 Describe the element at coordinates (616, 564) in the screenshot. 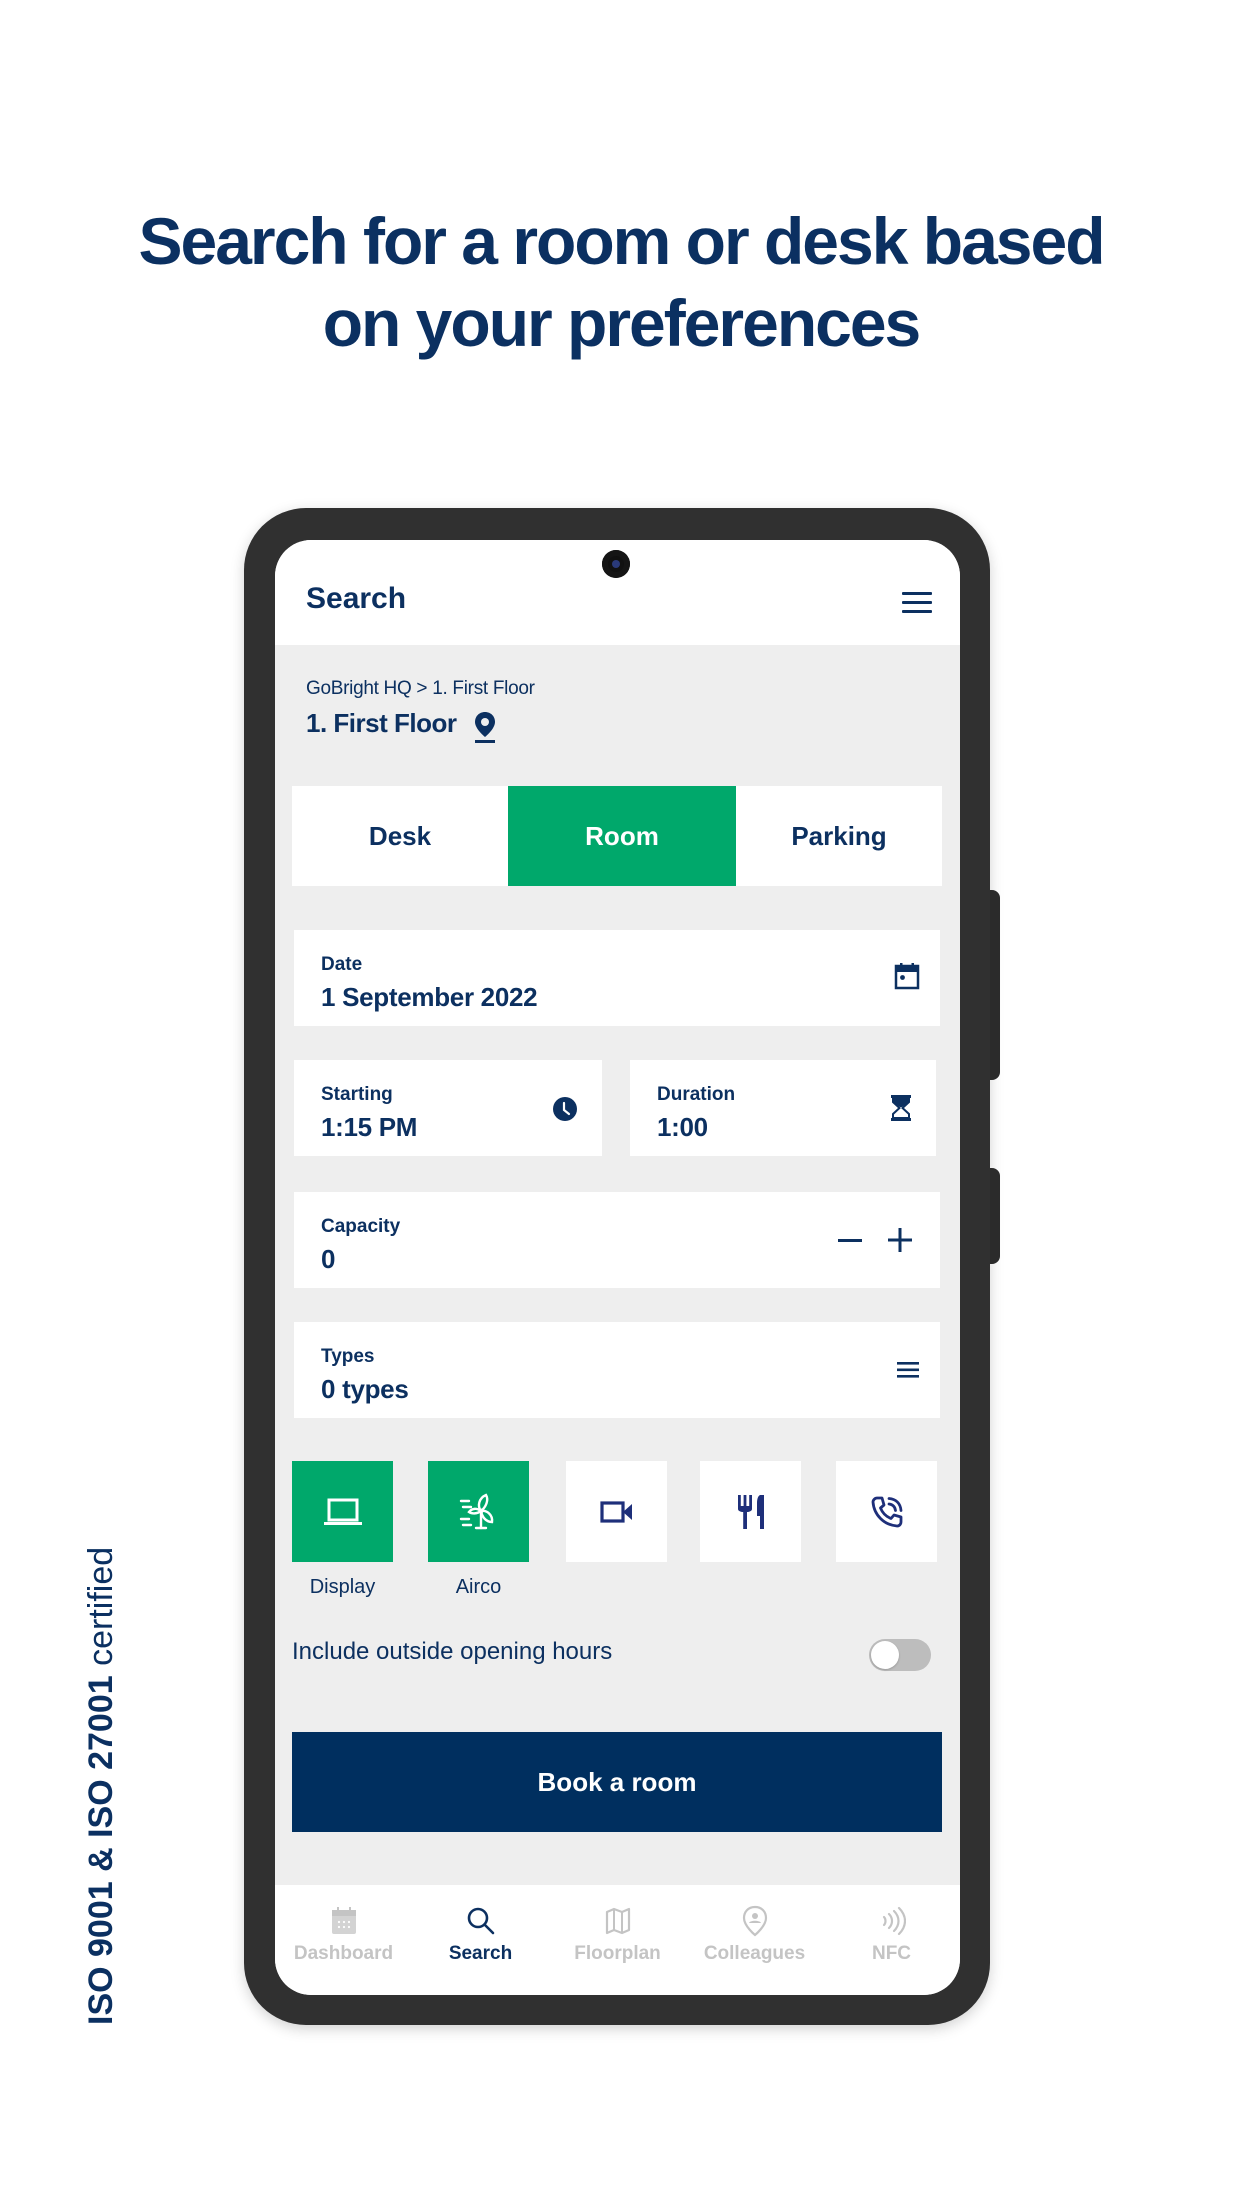

I see `front-camera` at that location.